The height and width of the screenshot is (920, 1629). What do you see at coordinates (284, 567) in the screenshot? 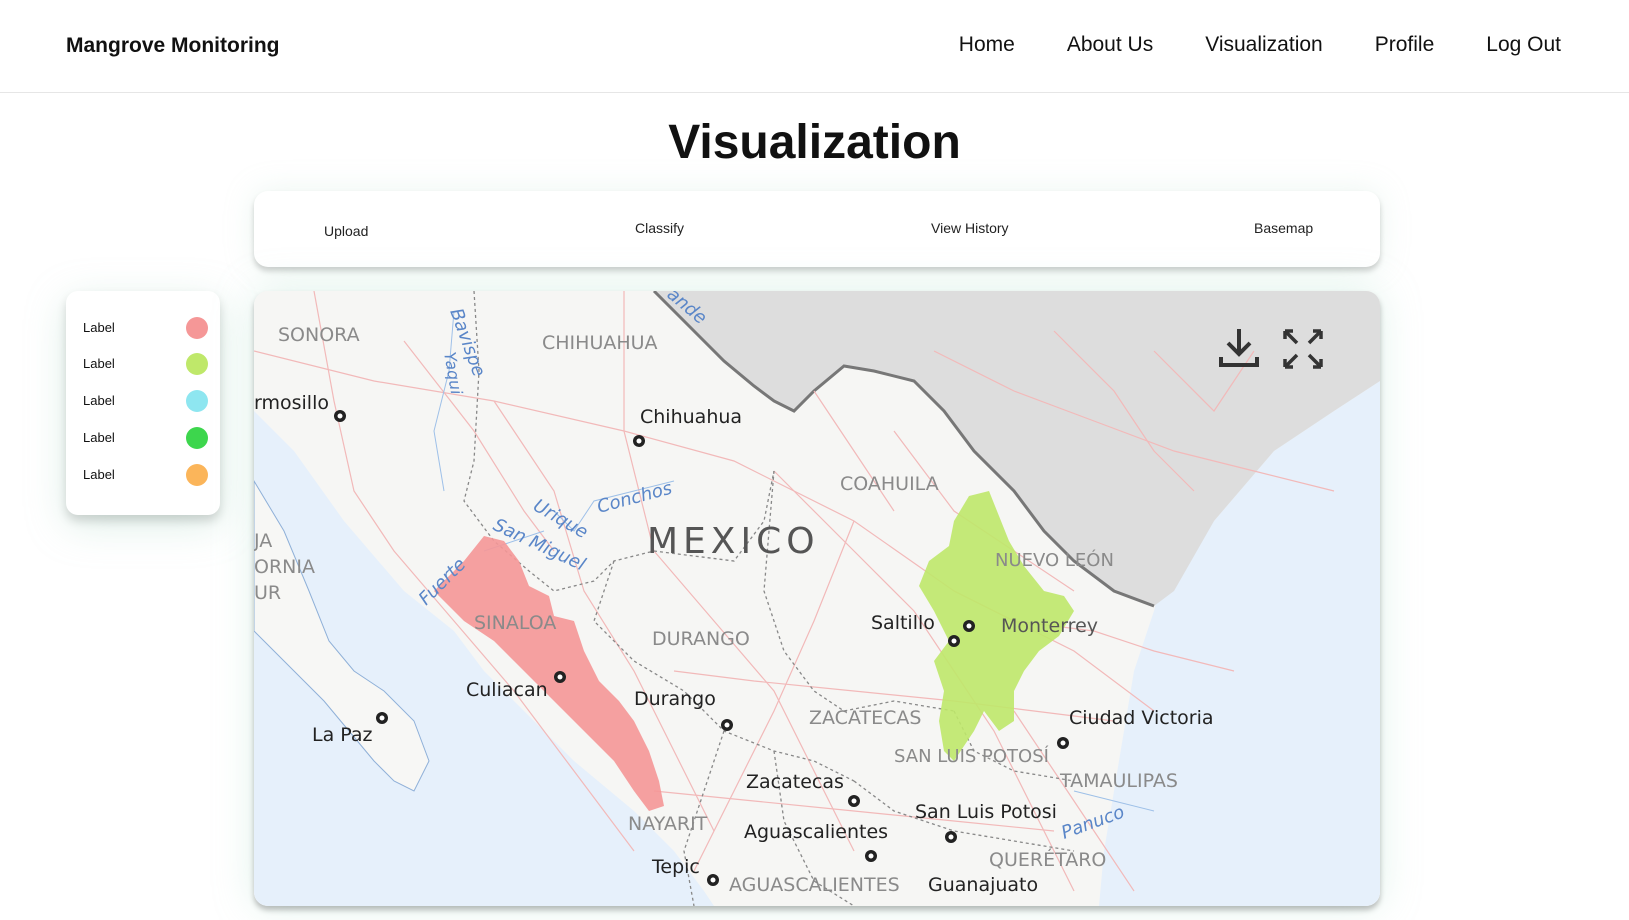
I see `state-label: ORNIA` at bounding box center [284, 567].